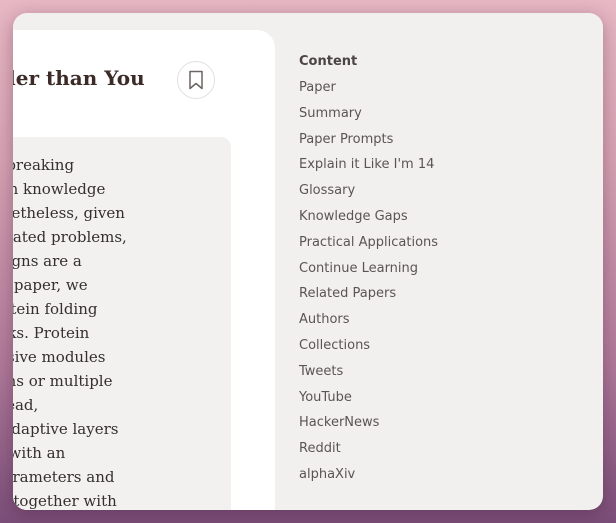 The width and height of the screenshot is (616, 523). What do you see at coordinates (439, 221) in the screenshot?
I see `toc-item-knowledge-gaps: Knowledge Gaps` at bounding box center [439, 221].